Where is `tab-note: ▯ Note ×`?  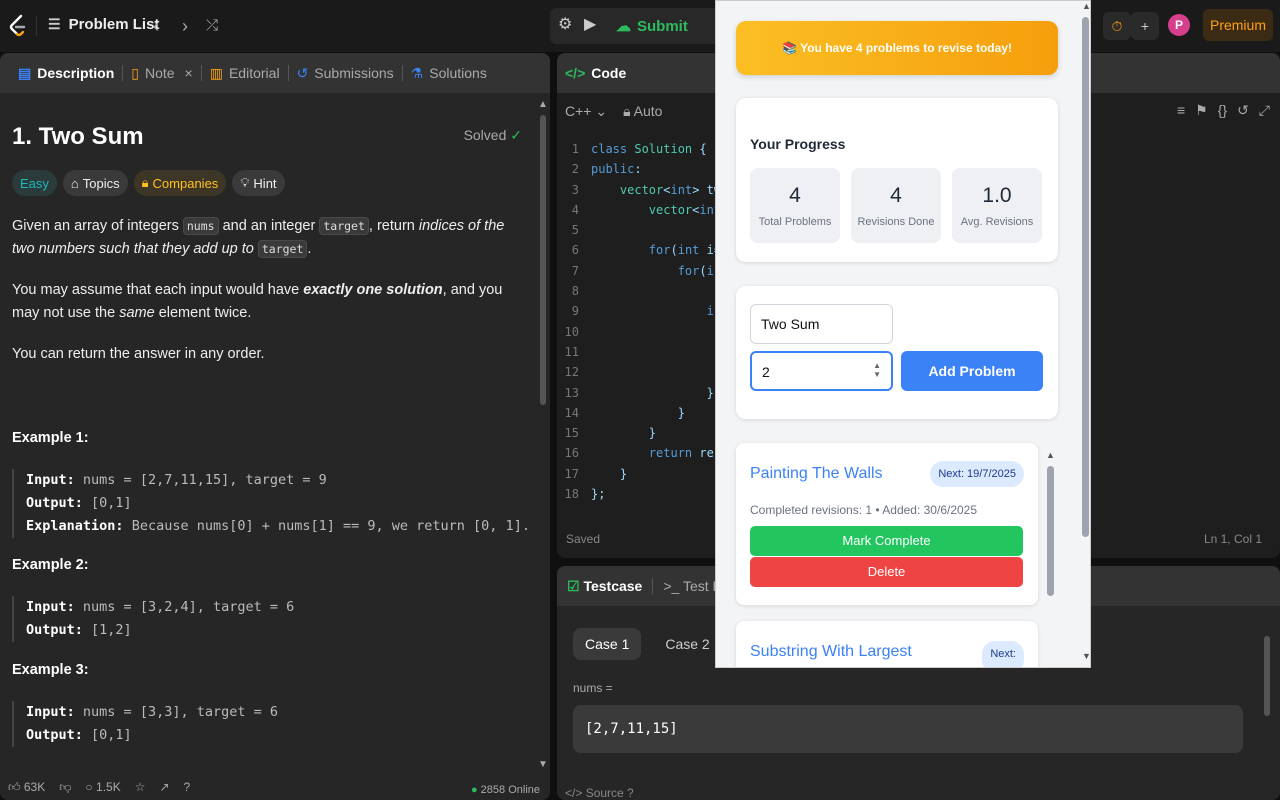
tab-note: ▯ Note × is located at coordinates (161, 73).